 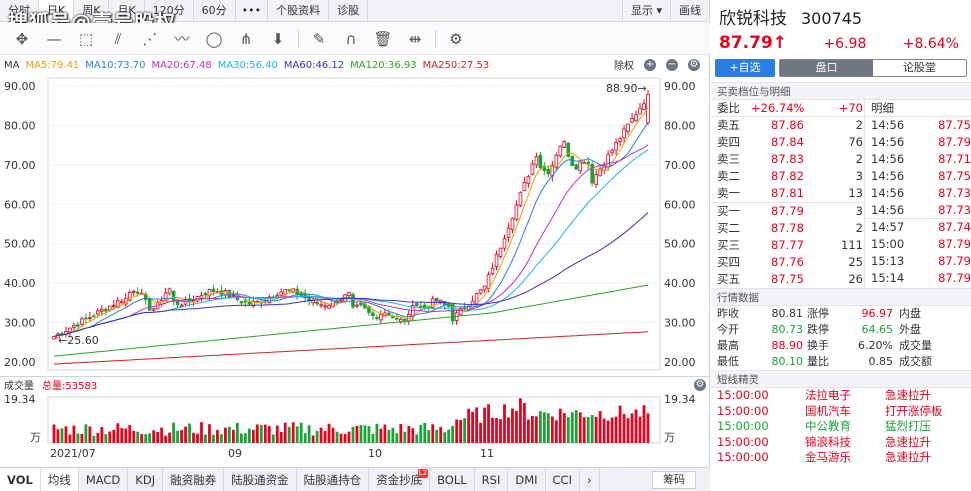 I want to click on trade-row: 14:56 87.75, so click(x=918, y=176).